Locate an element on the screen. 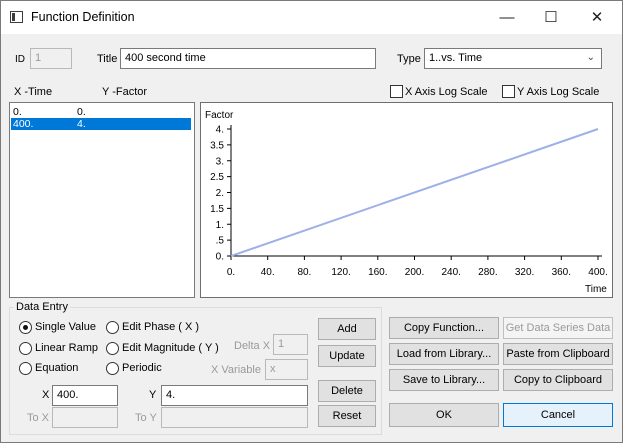  to-x-field is located at coordinates (85, 417).